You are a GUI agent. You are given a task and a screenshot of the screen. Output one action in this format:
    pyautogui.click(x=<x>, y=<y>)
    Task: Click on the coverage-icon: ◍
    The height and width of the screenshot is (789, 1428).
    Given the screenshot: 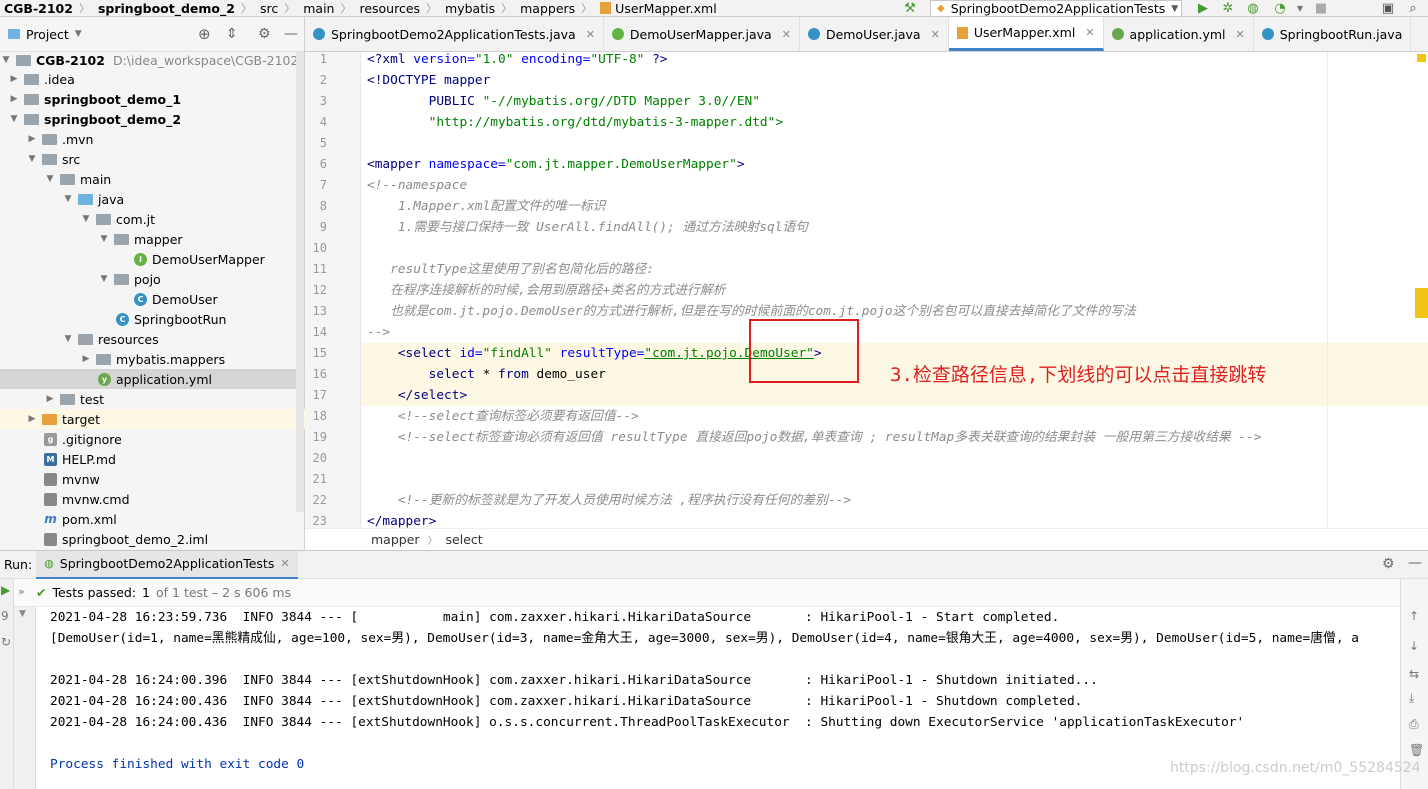 What is the action you would take?
    pyautogui.click(x=1253, y=8)
    